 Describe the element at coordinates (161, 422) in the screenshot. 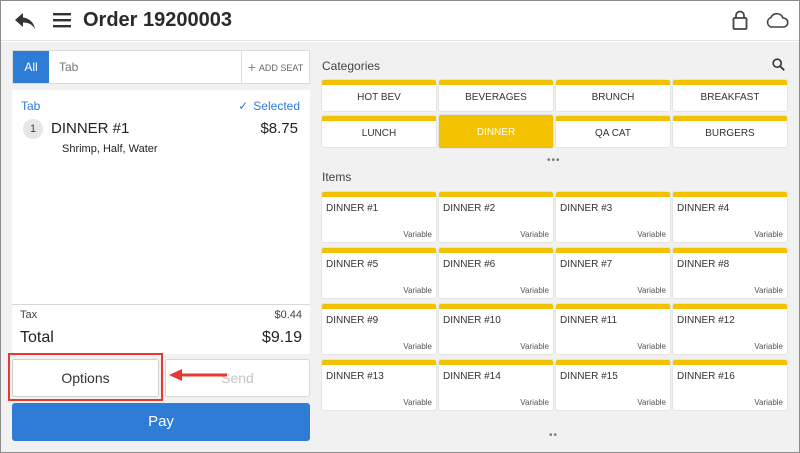

I see `pay-button: Pay` at that location.